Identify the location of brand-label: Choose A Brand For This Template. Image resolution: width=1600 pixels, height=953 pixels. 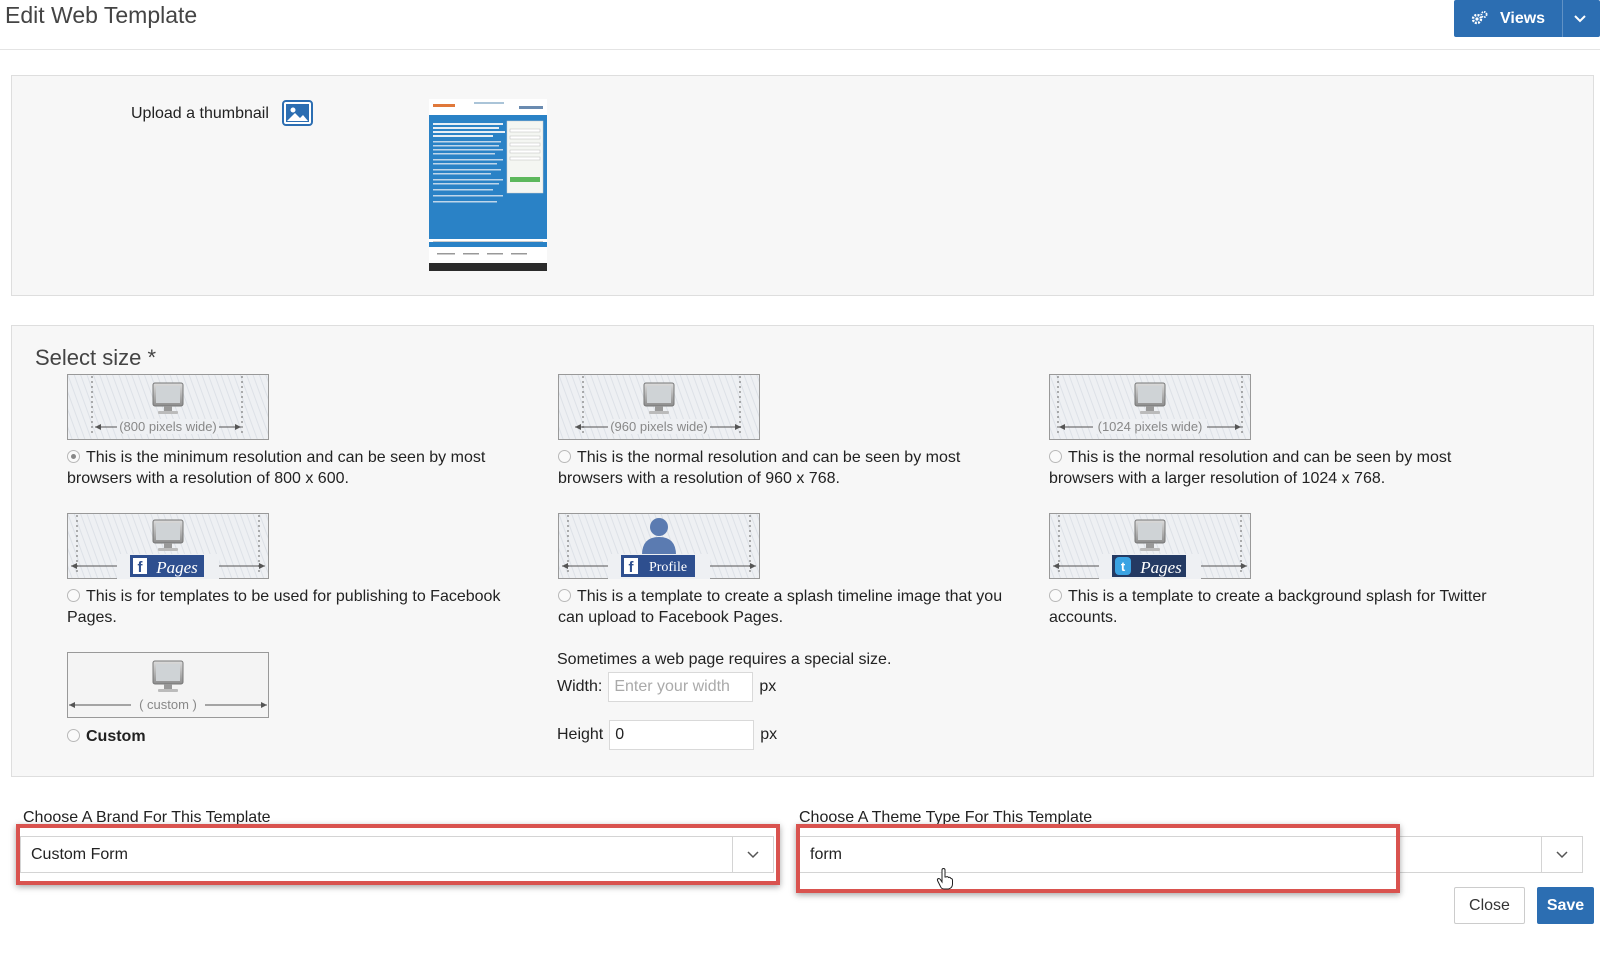
(147, 817).